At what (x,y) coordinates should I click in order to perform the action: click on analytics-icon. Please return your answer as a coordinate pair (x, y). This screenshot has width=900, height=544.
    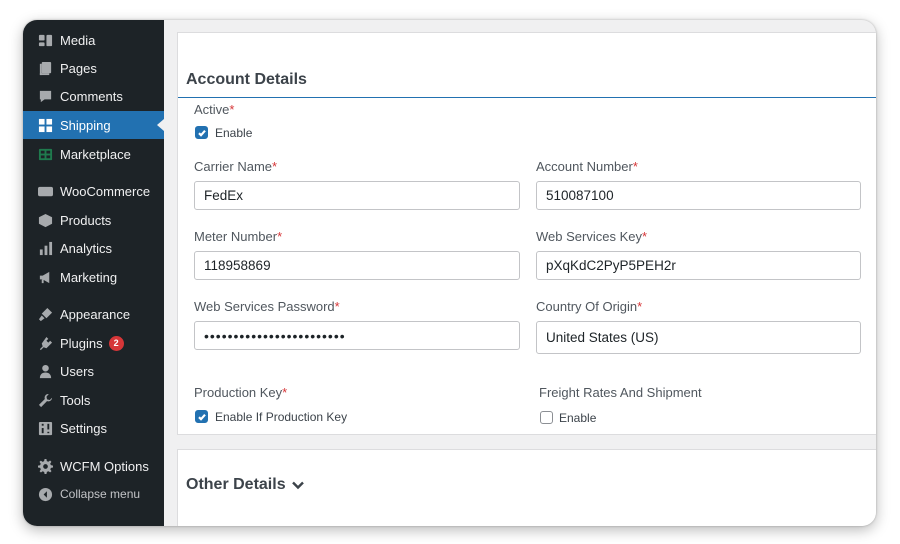
    Looking at the image, I should click on (45, 248).